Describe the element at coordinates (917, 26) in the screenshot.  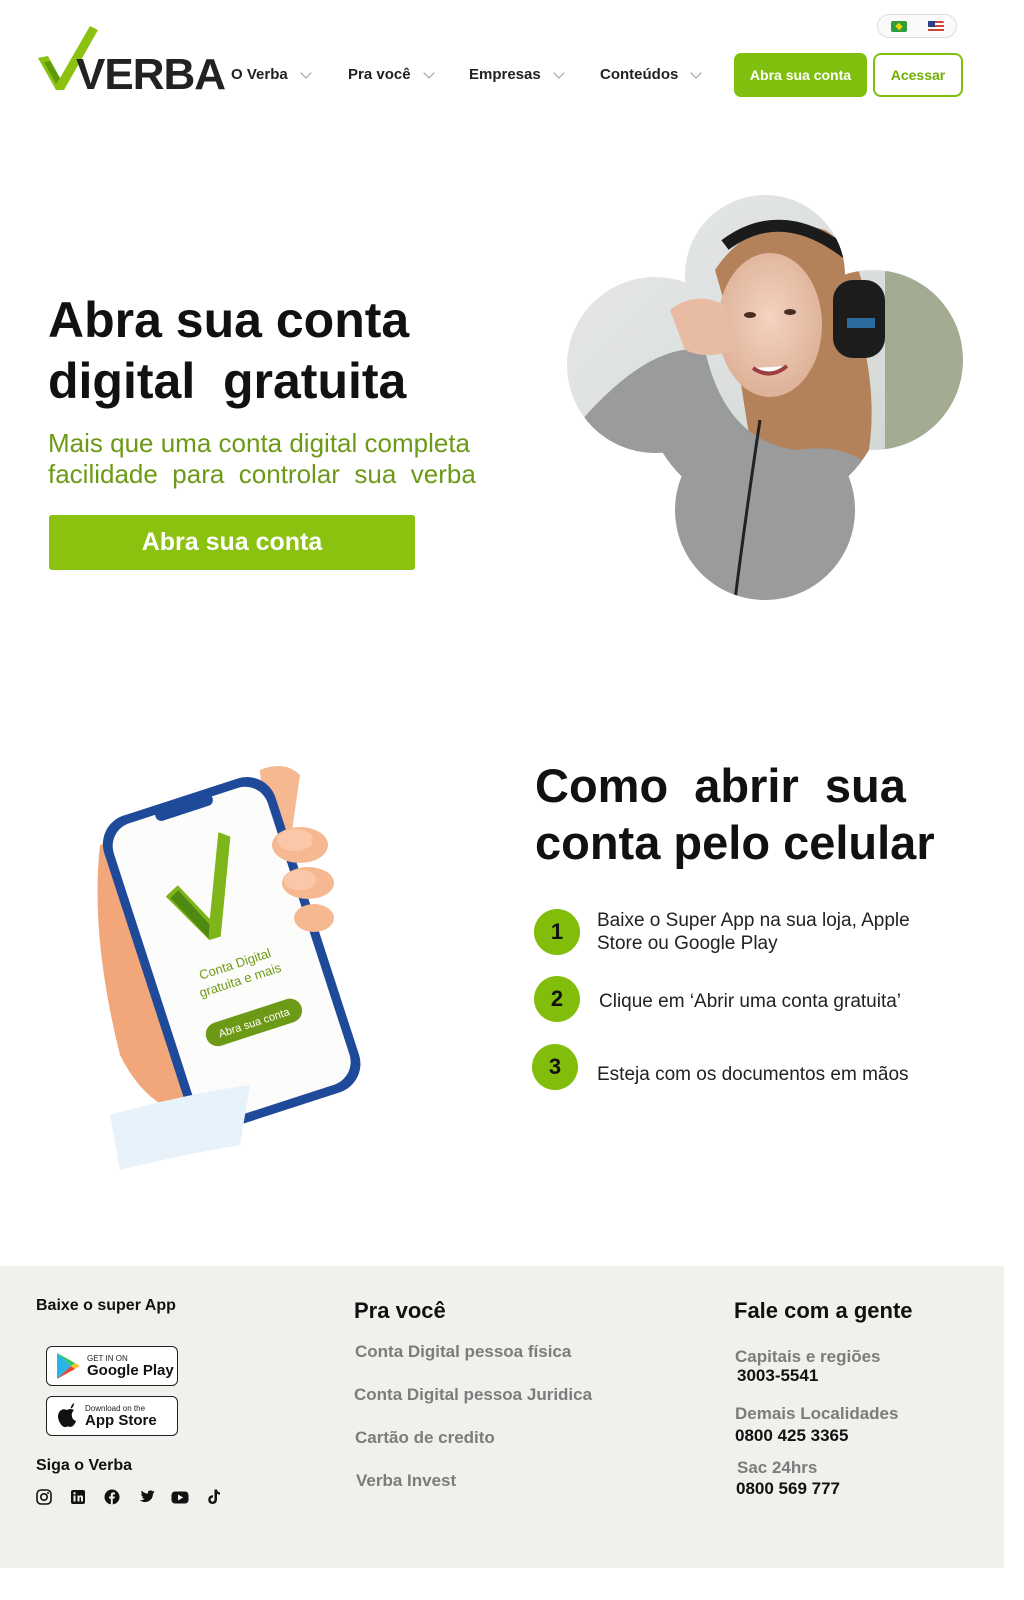
I see `language-switcher` at that location.